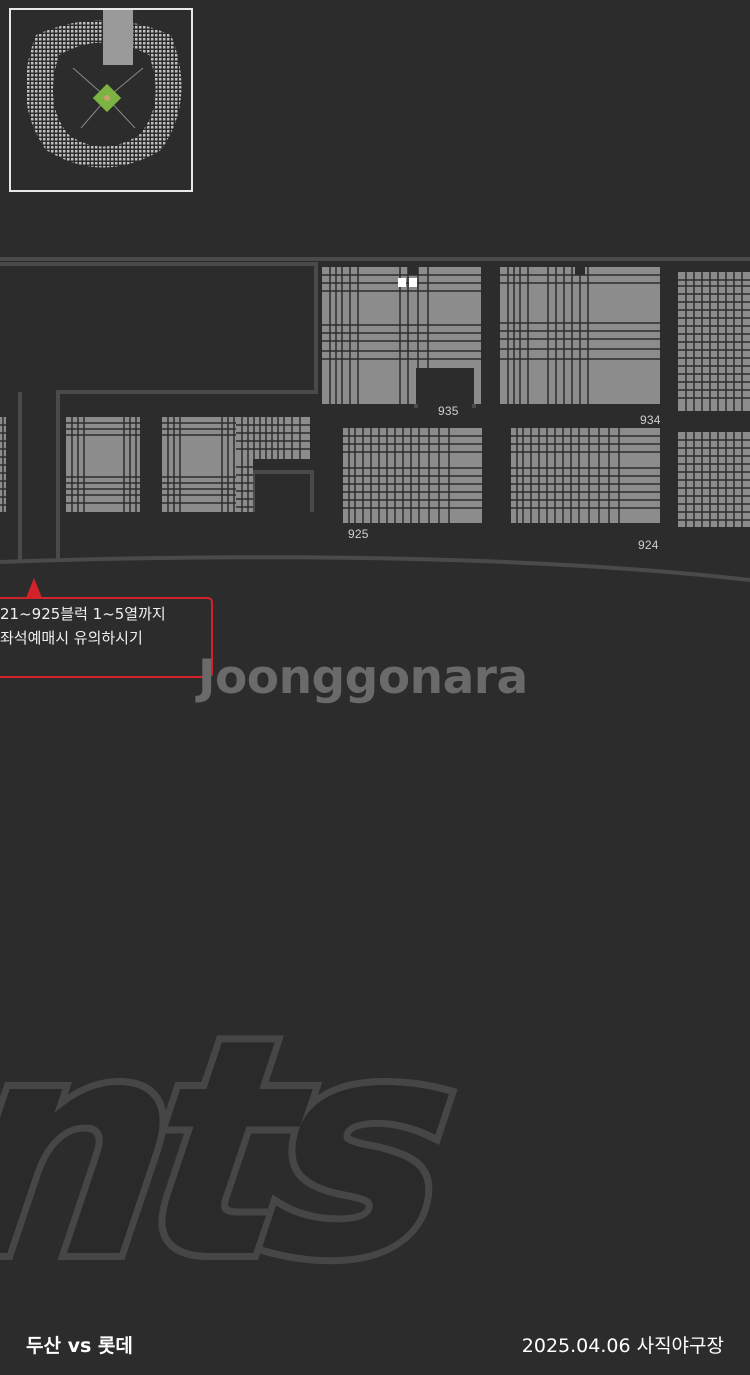 The width and height of the screenshot is (750, 1375). What do you see at coordinates (79, 1346) in the screenshot?
I see `match-title: 두산 vs 롯데` at bounding box center [79, 1346].